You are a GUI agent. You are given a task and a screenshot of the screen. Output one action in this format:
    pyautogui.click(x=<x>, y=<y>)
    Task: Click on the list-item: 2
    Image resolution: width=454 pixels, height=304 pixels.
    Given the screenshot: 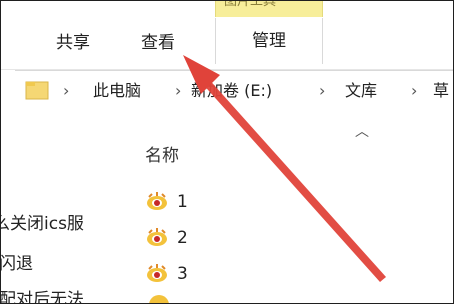 What is the action you would take?
    pyautogui.click(x=166, y=238)
    